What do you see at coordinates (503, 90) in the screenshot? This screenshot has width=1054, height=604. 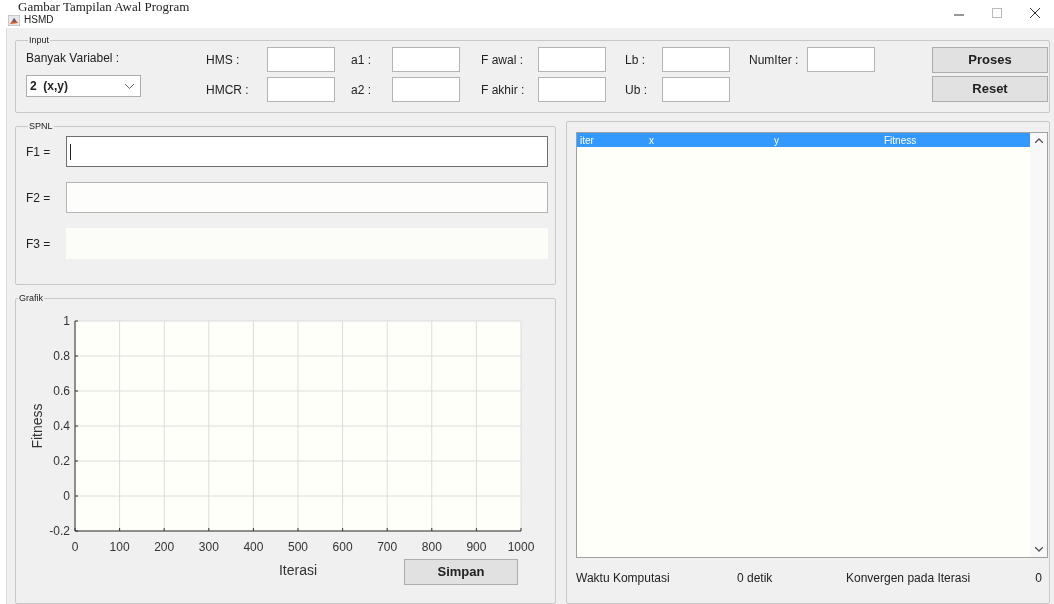 I see `field-label: F akhir :` at bounding box center [503, 90].